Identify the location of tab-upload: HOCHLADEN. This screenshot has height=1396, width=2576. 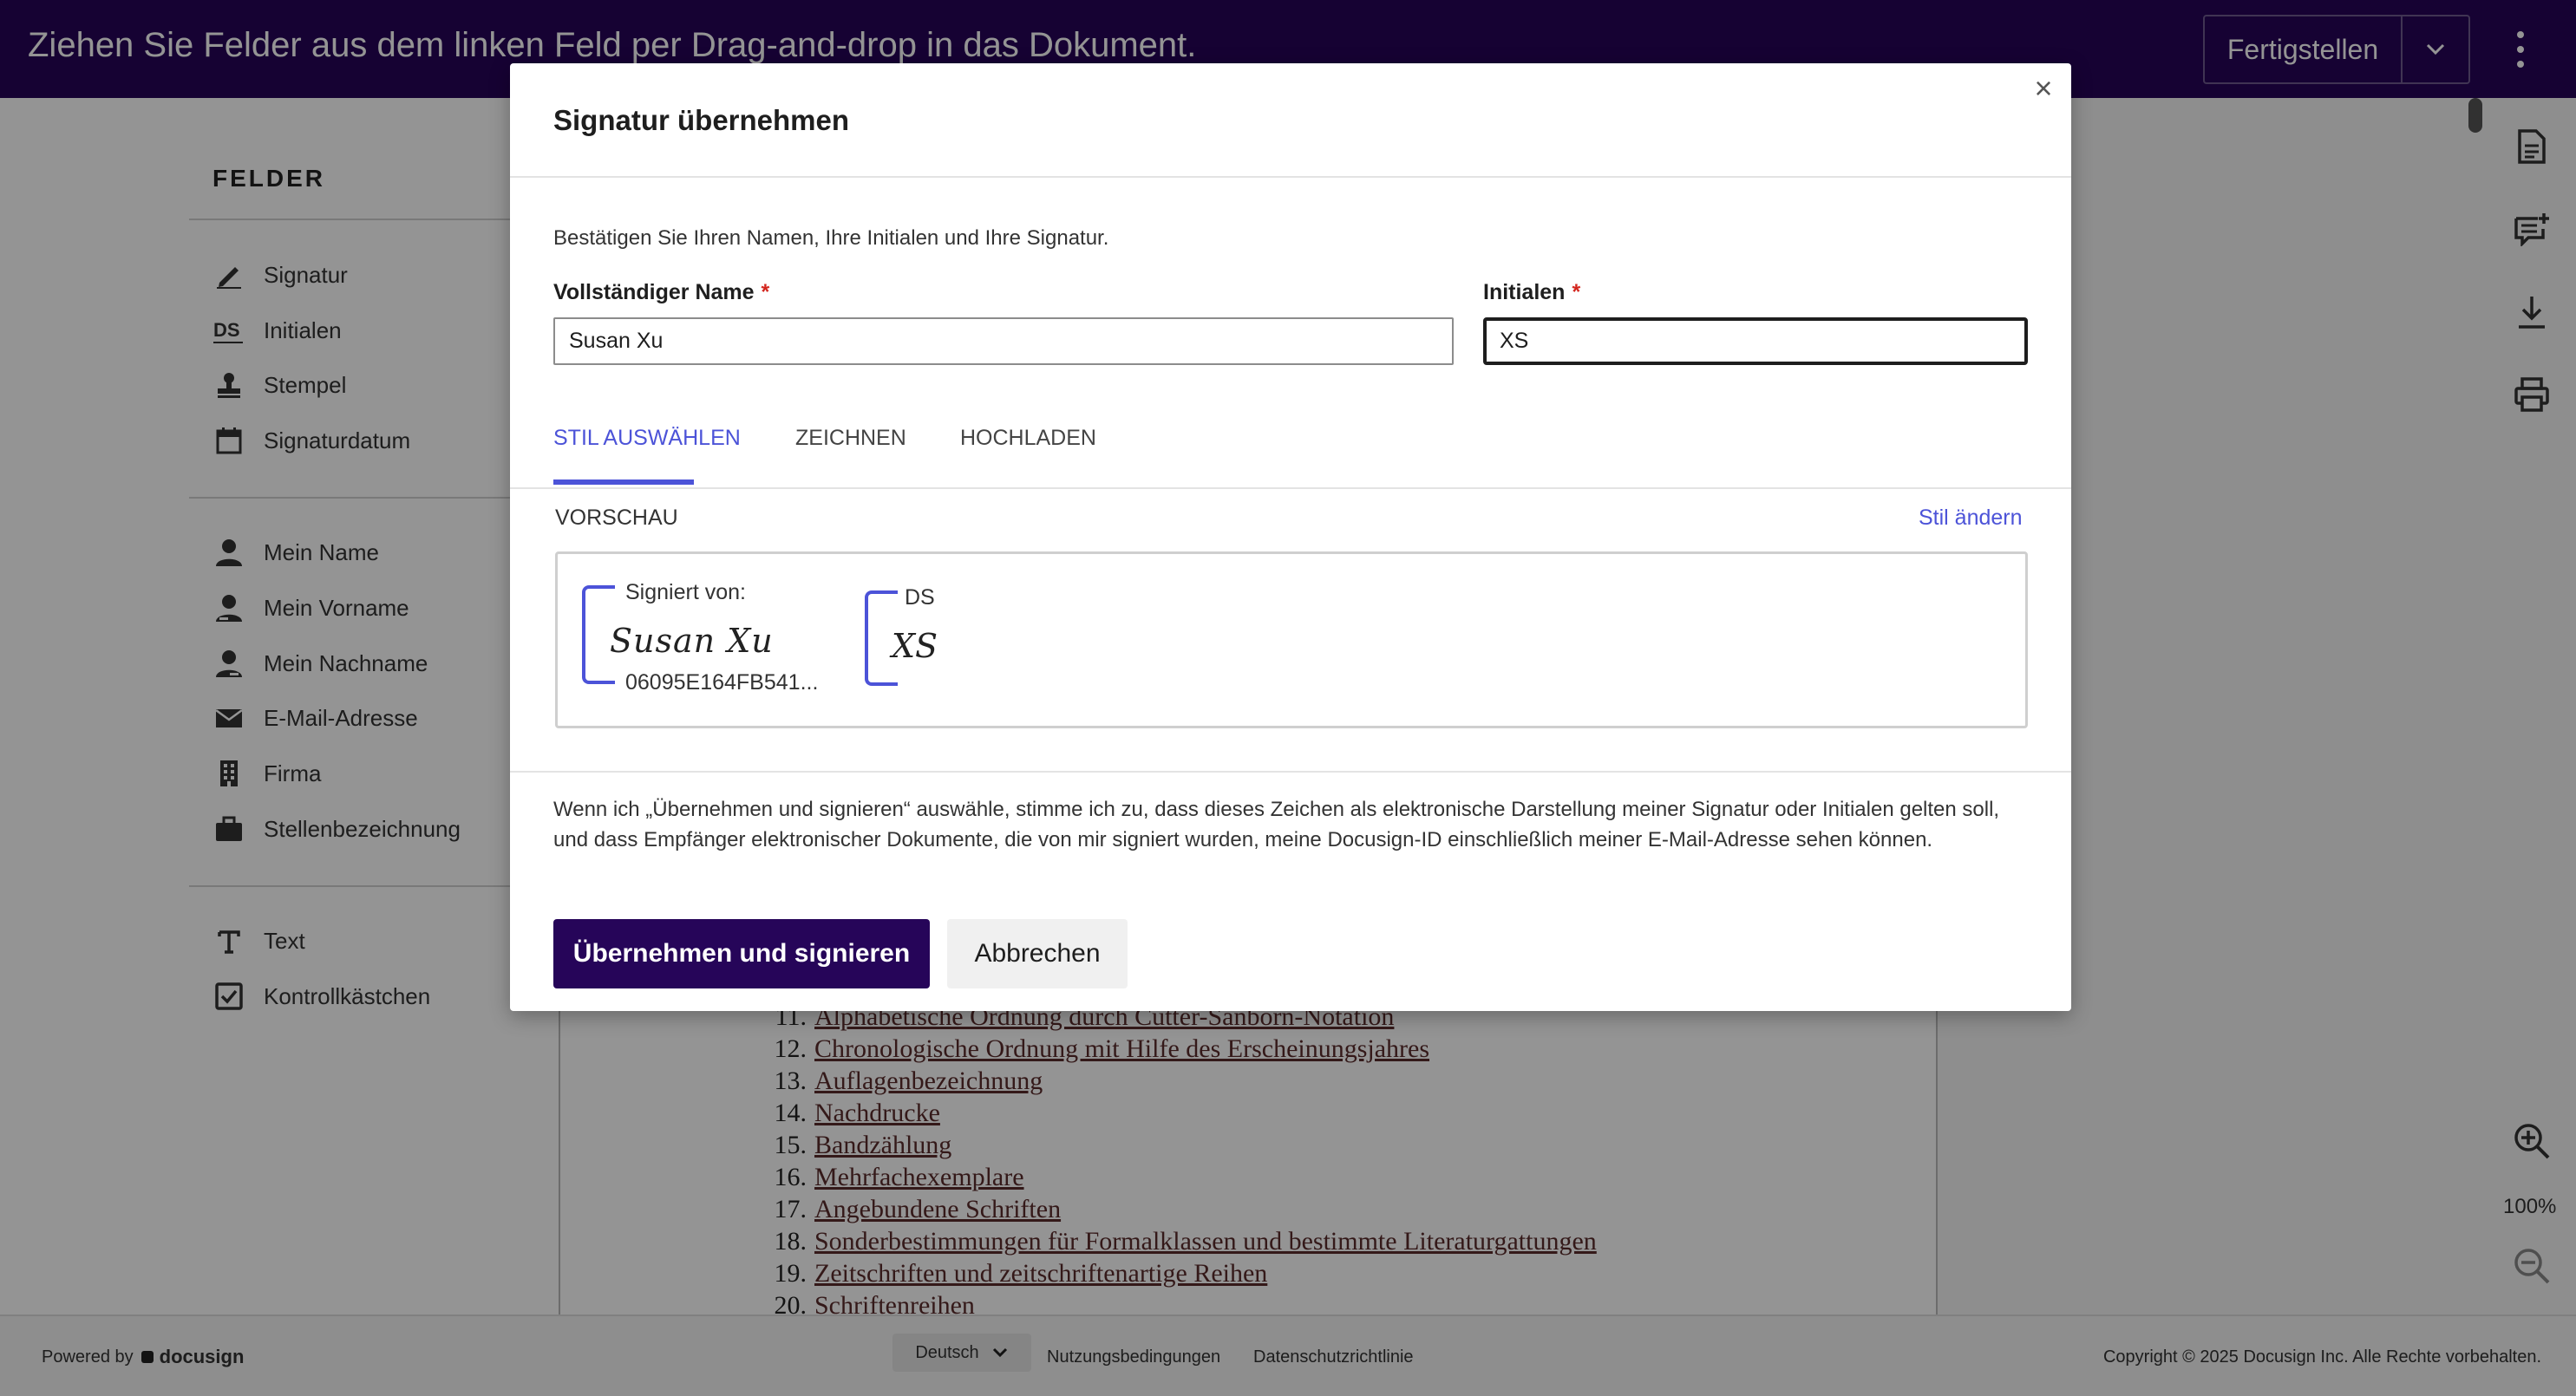
(1028, 439).